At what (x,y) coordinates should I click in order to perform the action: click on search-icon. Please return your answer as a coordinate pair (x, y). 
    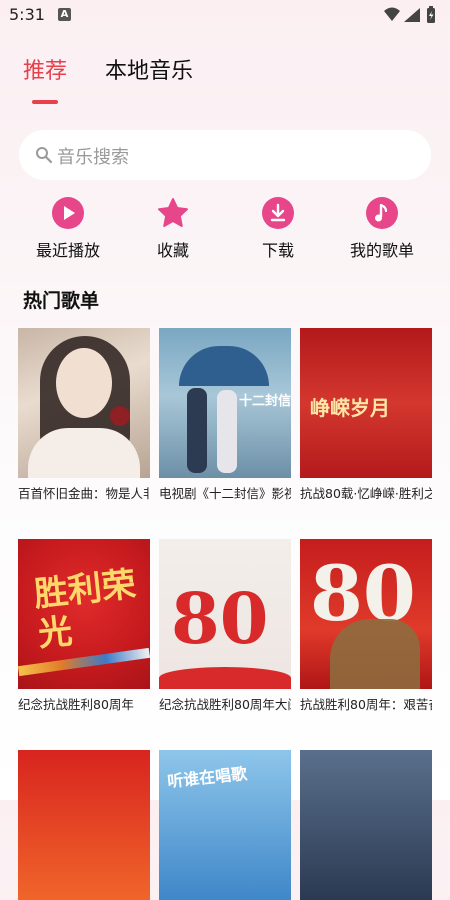
    Looking at the image, I should click on (44, 155).